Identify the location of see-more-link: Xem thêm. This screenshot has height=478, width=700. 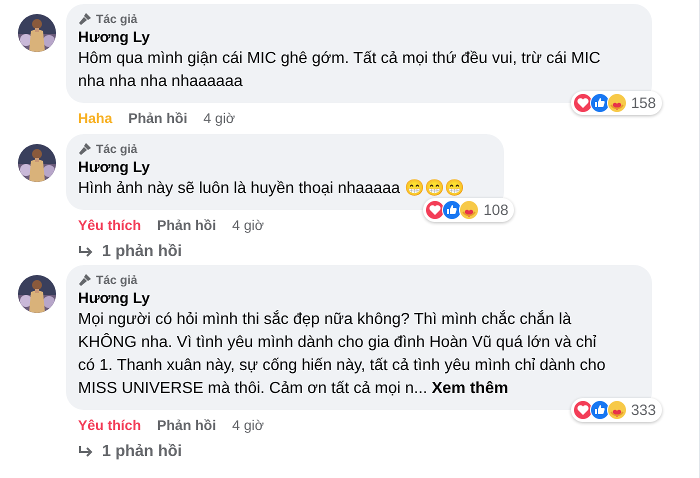
(470, 388).